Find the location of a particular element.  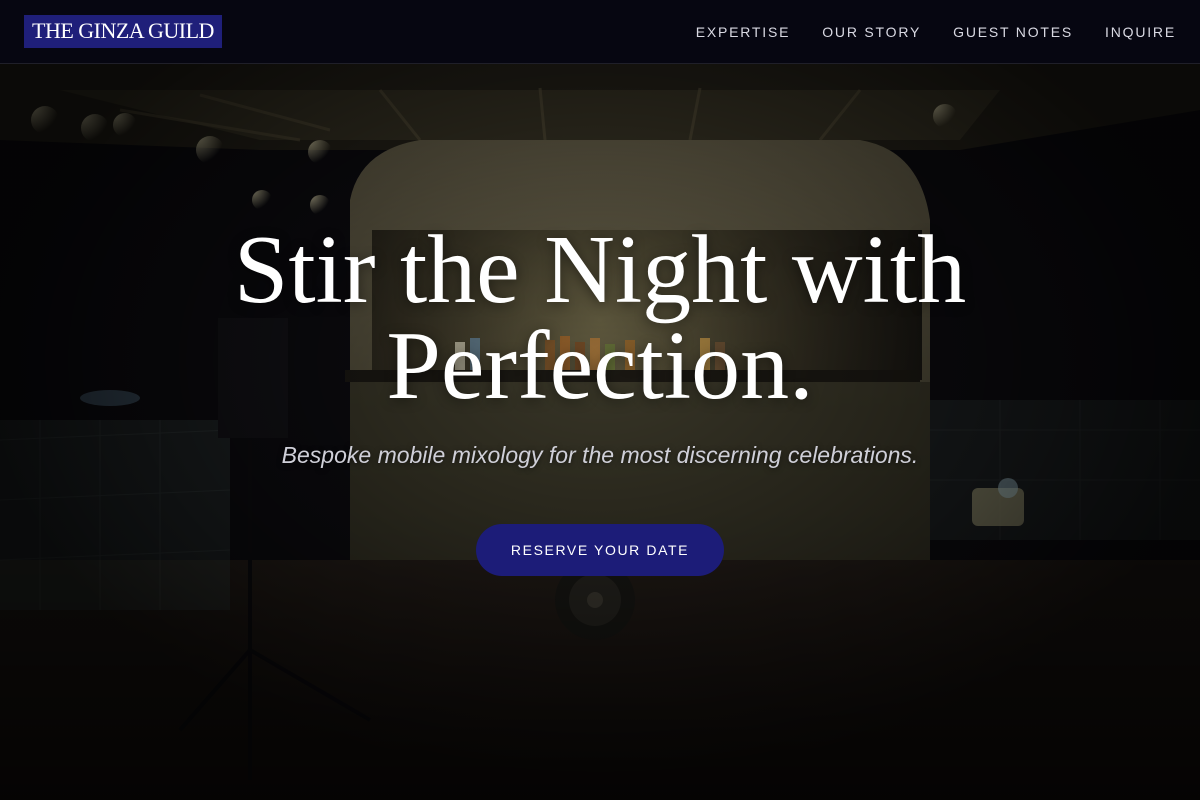

reserve-date-button: RESERVE YOUR DATE is located at coordinates (600, 550).